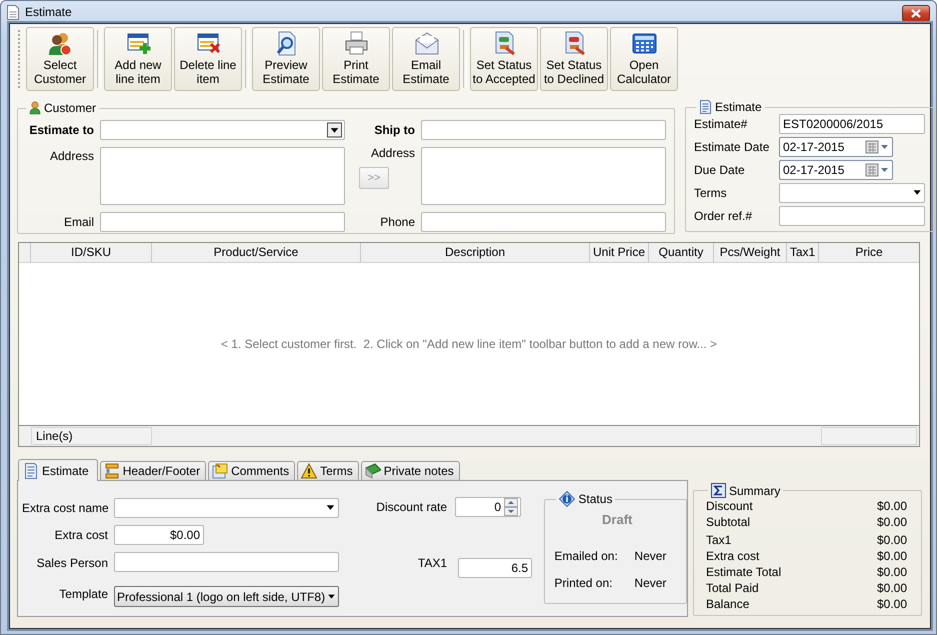  What do you see at coordinates (356, 59) in the screenshot?
I see `toolbar-button: Print Estimate` at bounding box center [356, 59].